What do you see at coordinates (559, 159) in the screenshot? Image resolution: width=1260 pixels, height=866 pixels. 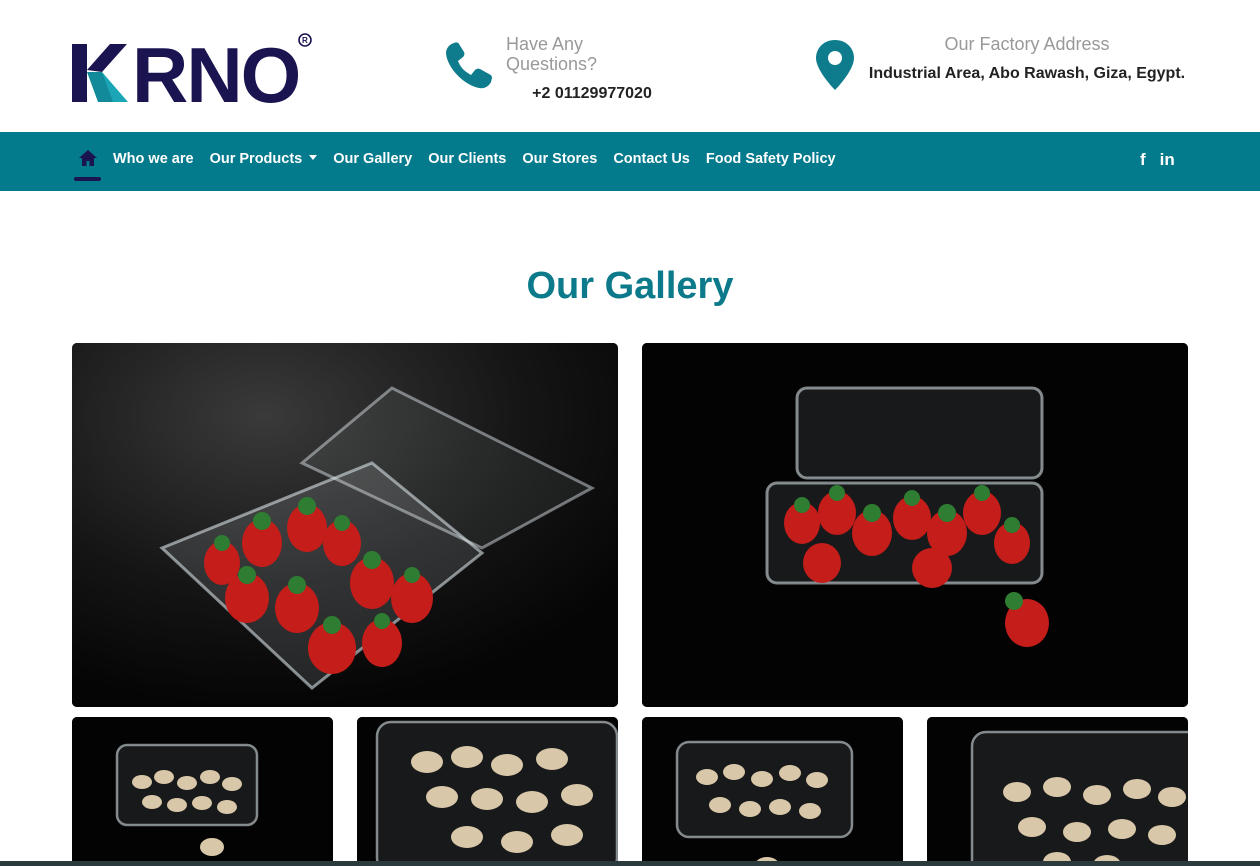 I see `nav-item-our-stores: Our Stores` at bounding box center [559, 159].